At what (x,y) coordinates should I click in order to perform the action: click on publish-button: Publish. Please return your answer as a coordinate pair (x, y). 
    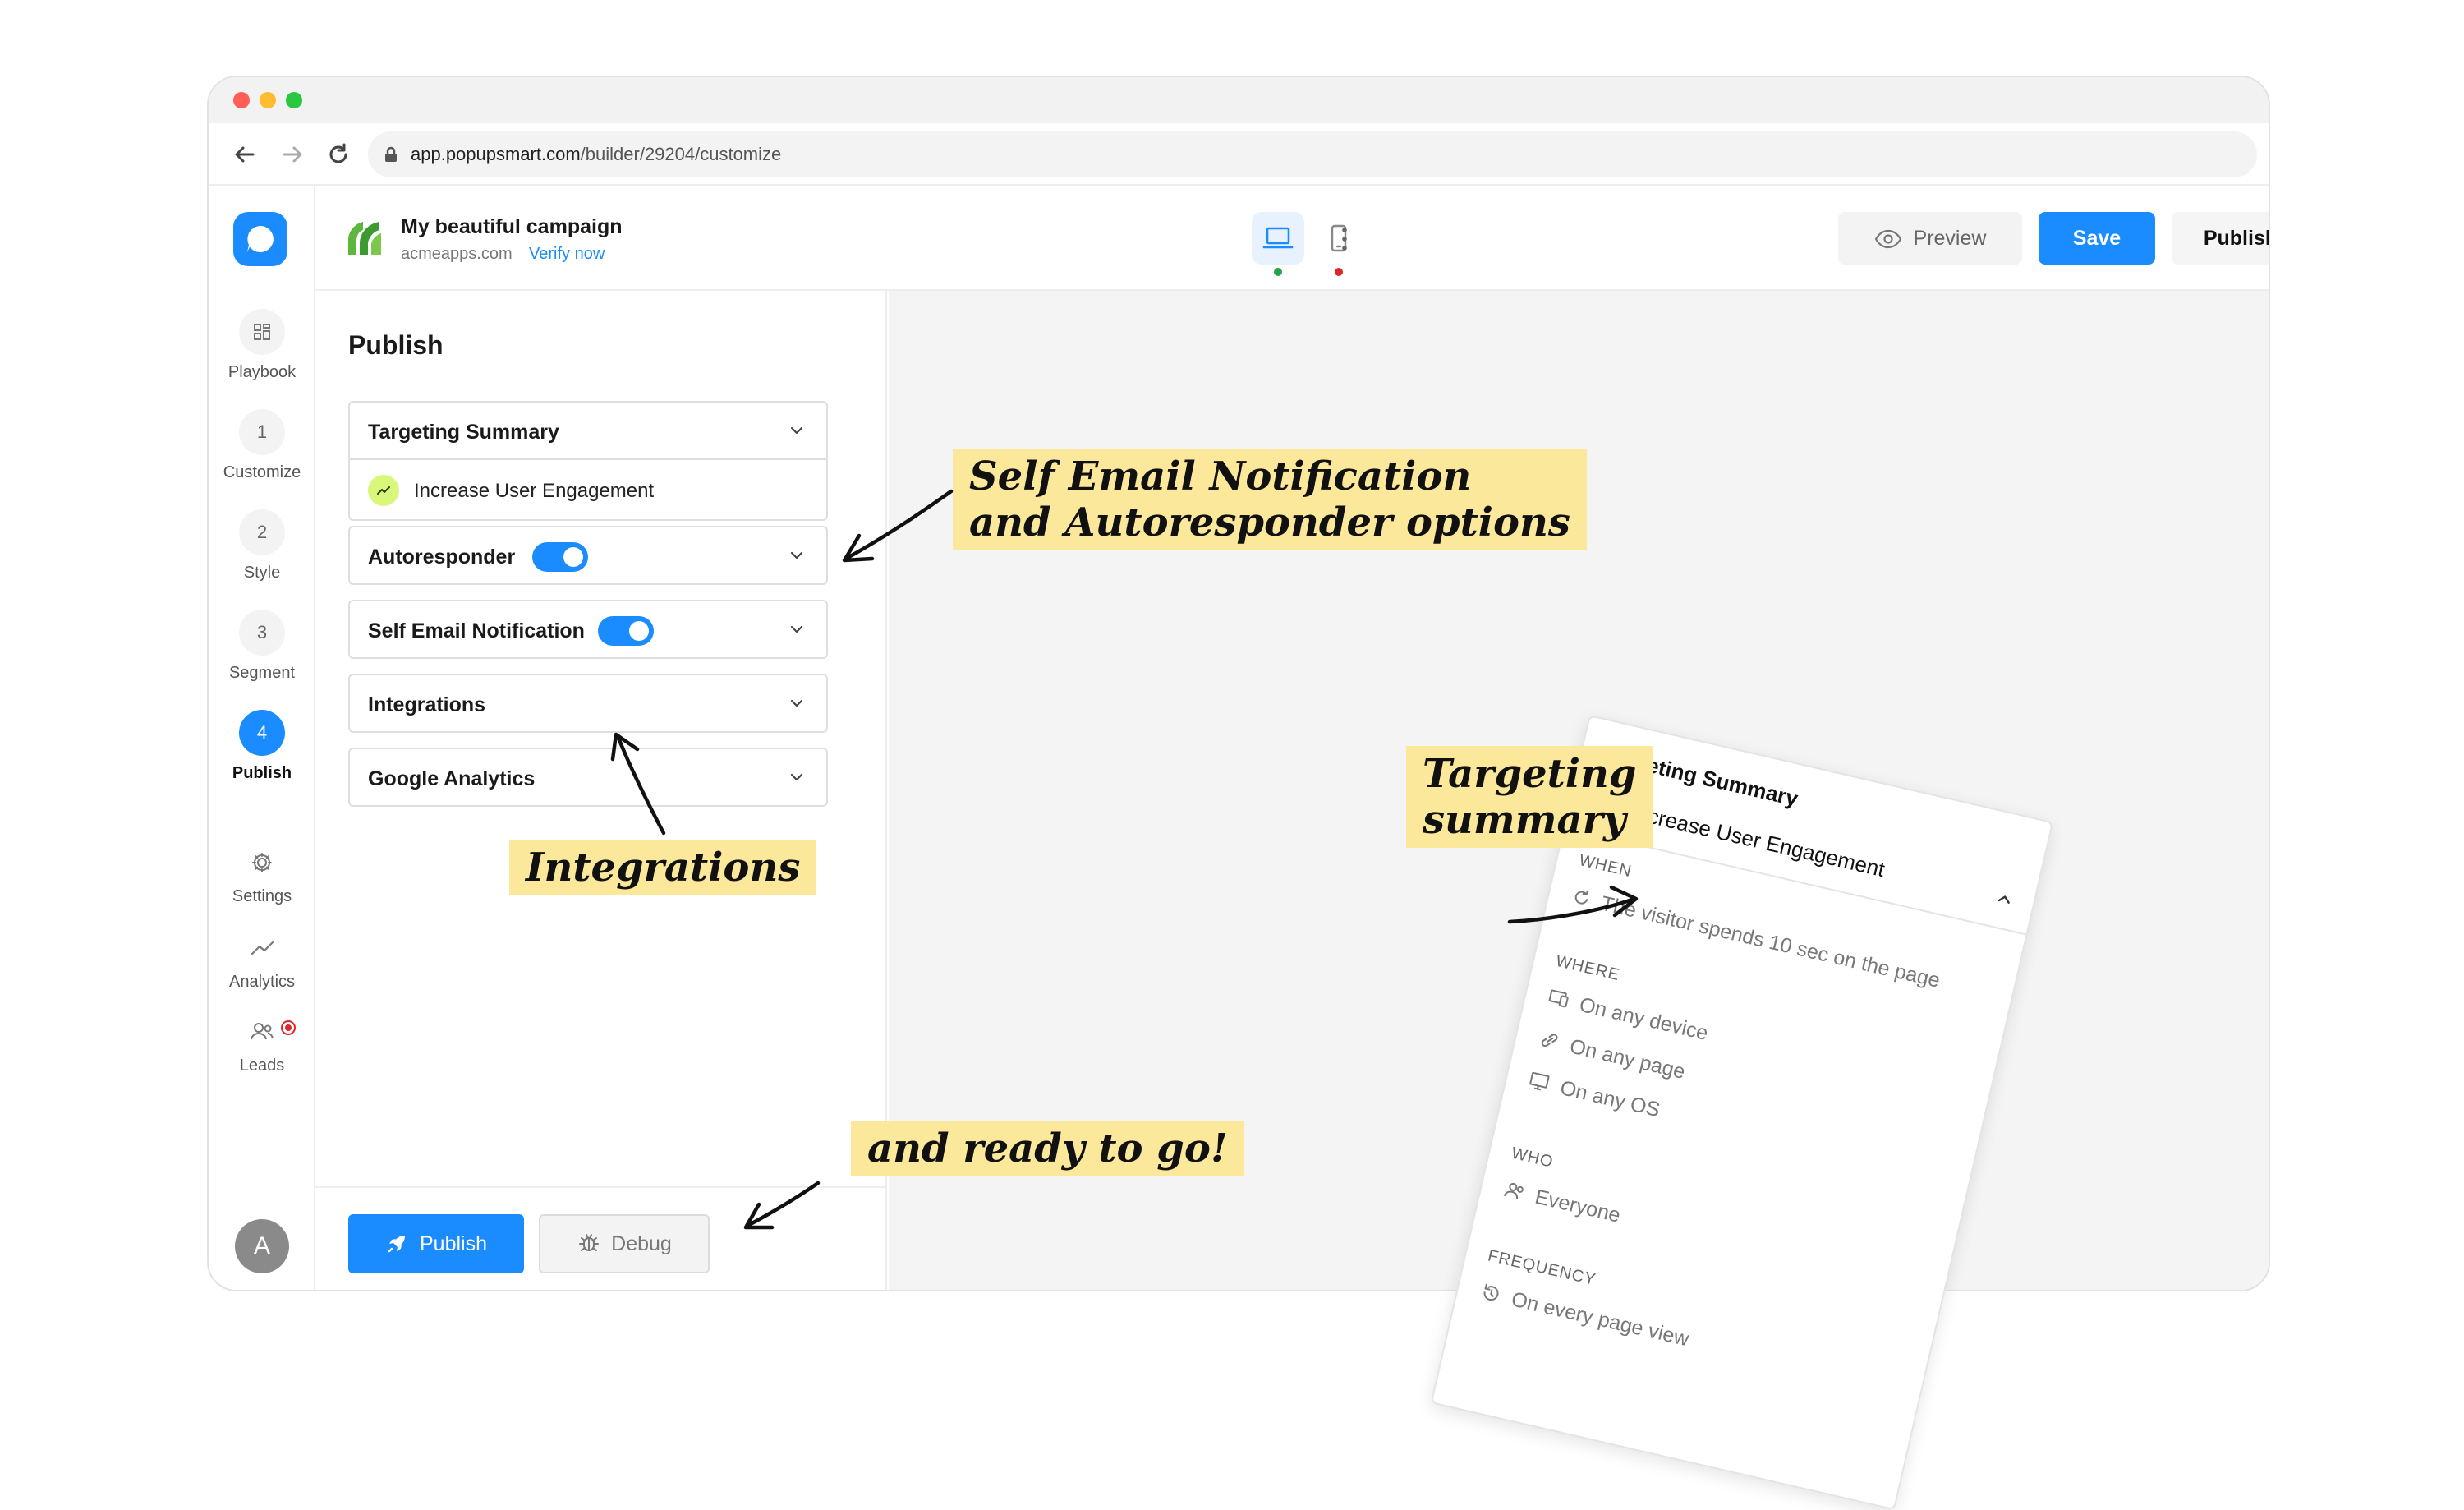
    Looking at the image, I should click on (436, 1243).